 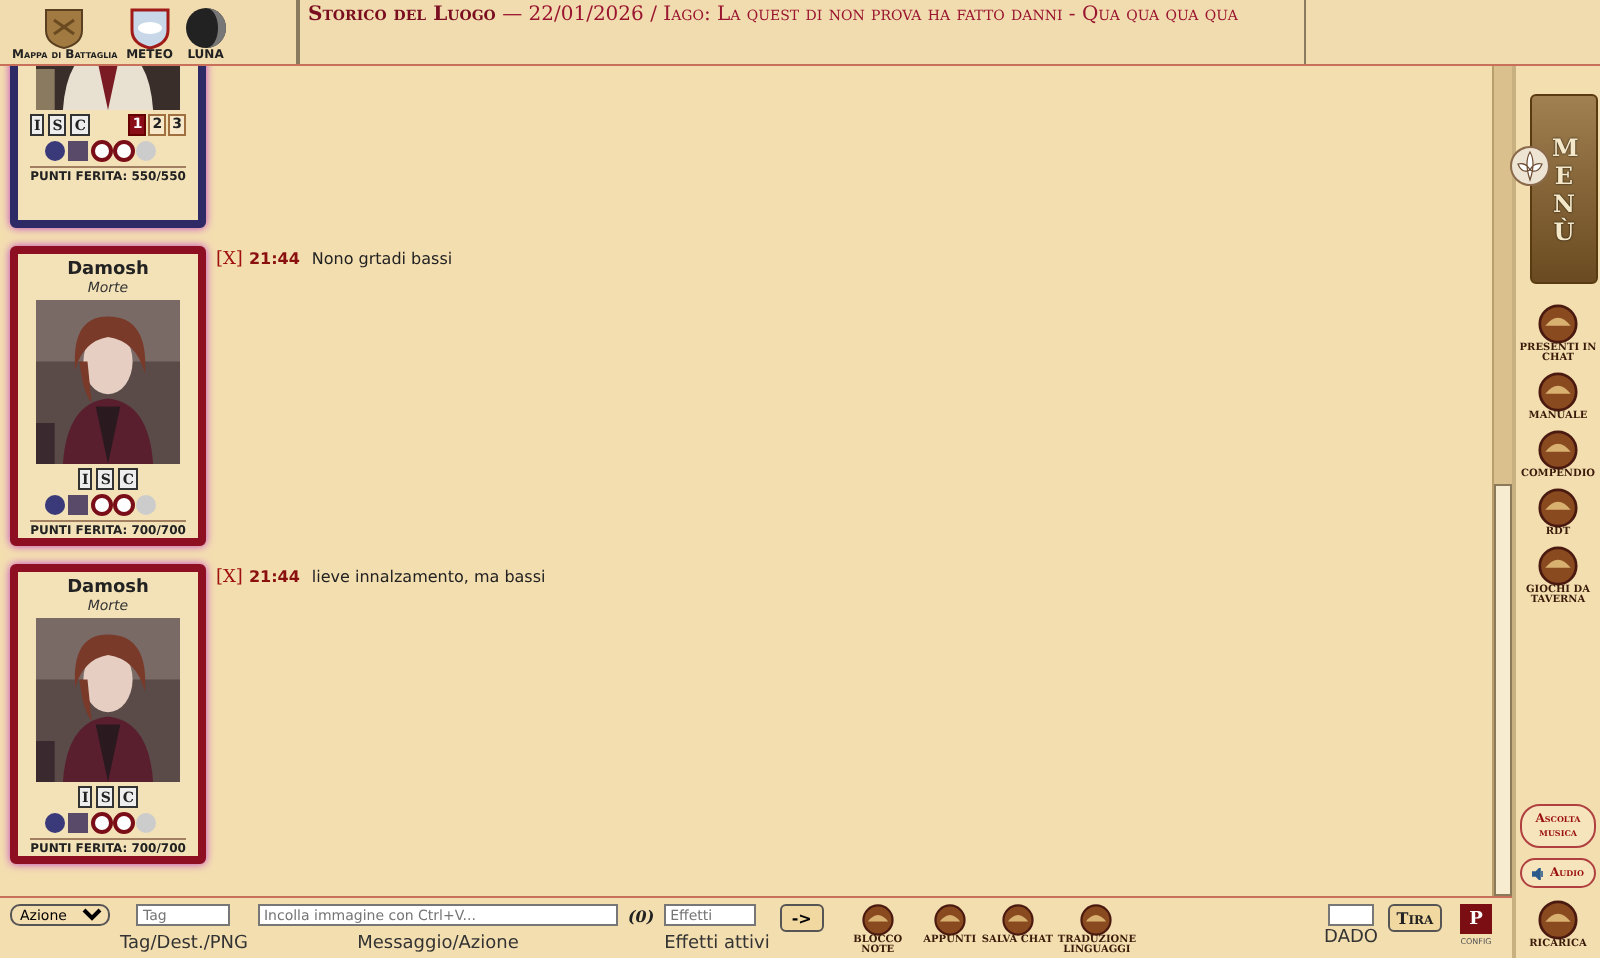 What do you see at coordinates (803, 32) in the screenshot?
I see `log-title: Storico del Luogo — 22/01/2026 / Iago: La quest di non prova ha fatto danni - Qua qua qua qua` at bounding box center [803, 32].